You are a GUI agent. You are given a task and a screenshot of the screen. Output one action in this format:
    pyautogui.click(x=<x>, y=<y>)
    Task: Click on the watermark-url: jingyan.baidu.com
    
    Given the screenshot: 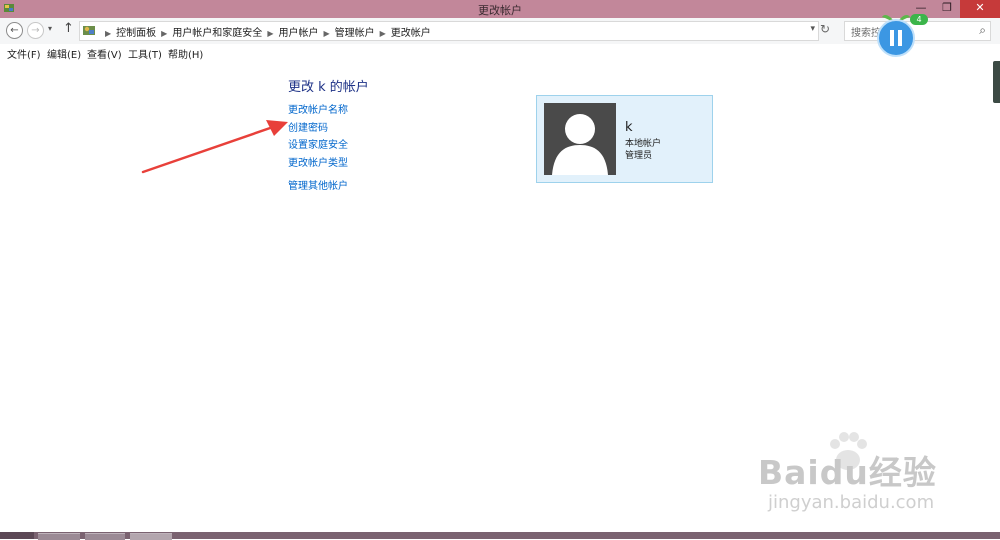 What is the action you would take?
    pyautogui.click(x=851, y=502)
    